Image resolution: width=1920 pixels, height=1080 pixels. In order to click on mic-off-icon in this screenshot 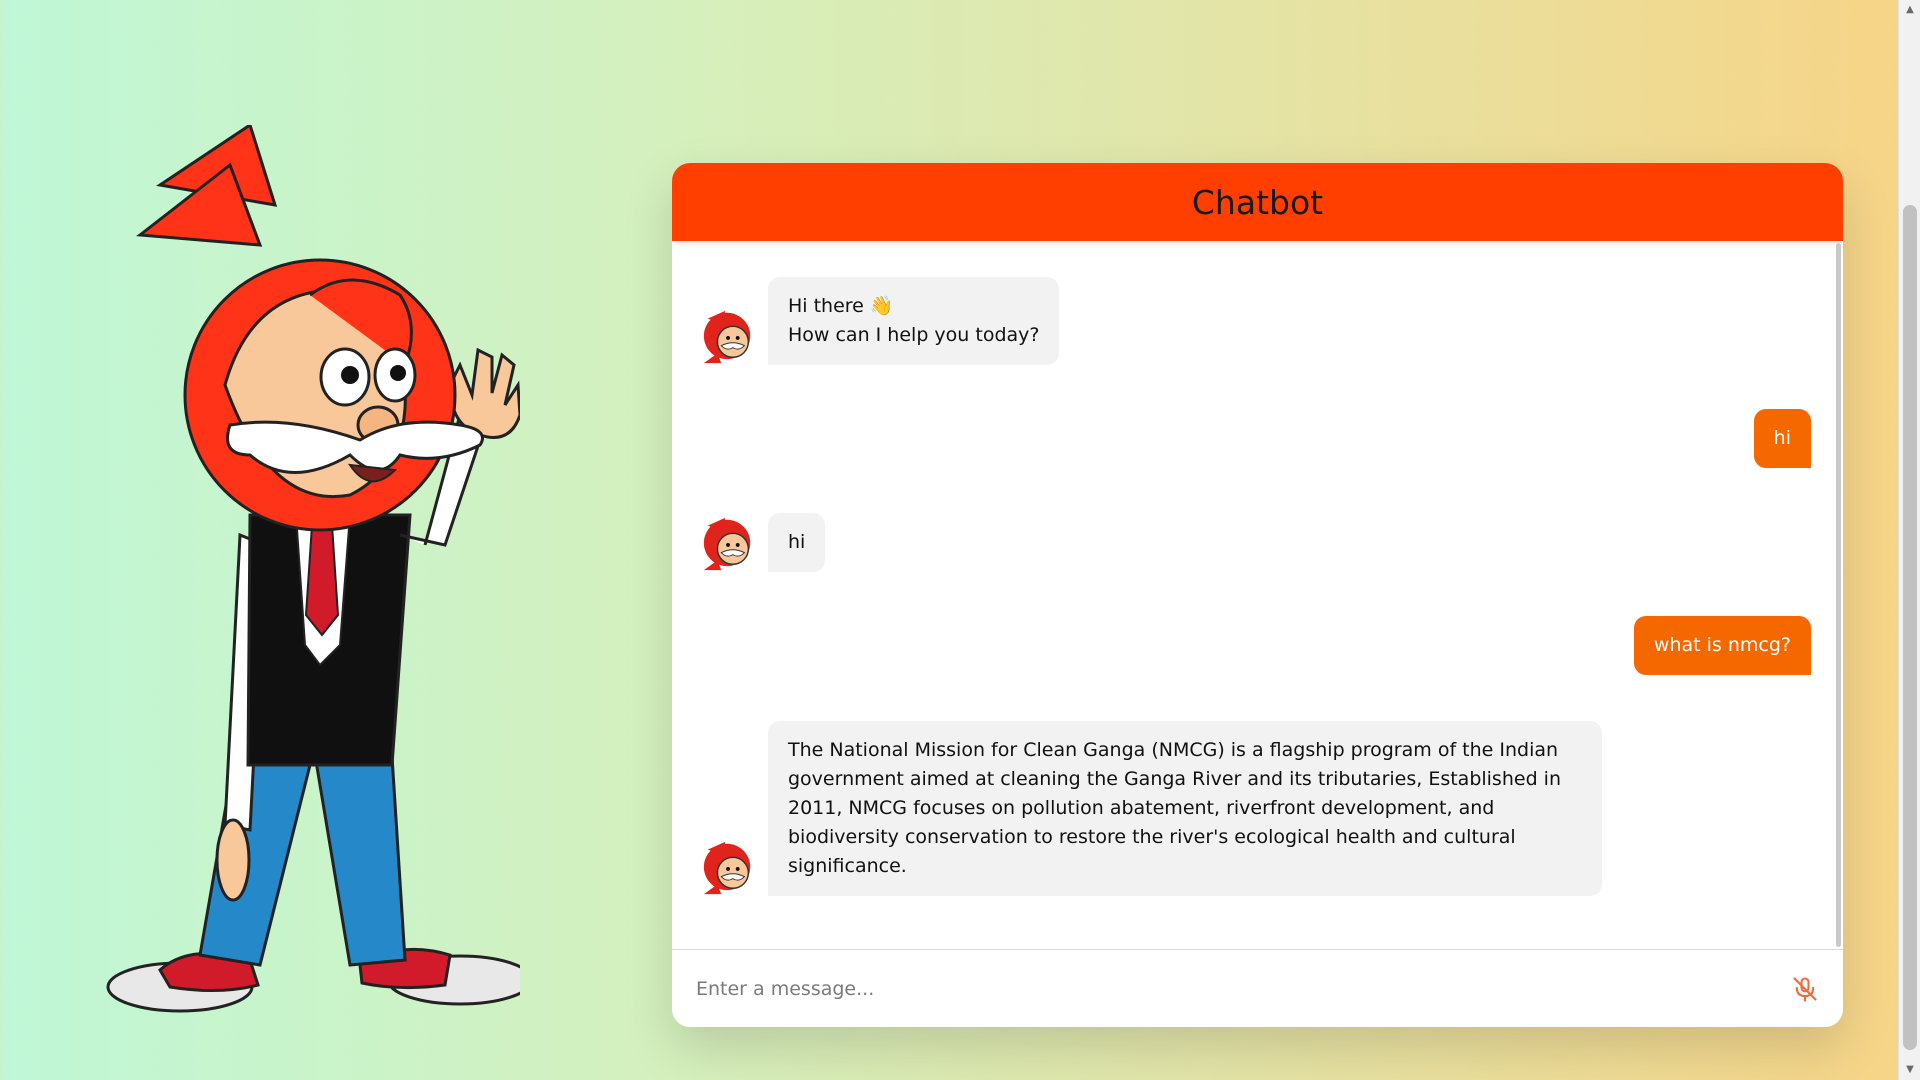, I will do `click(1805, 989)`.